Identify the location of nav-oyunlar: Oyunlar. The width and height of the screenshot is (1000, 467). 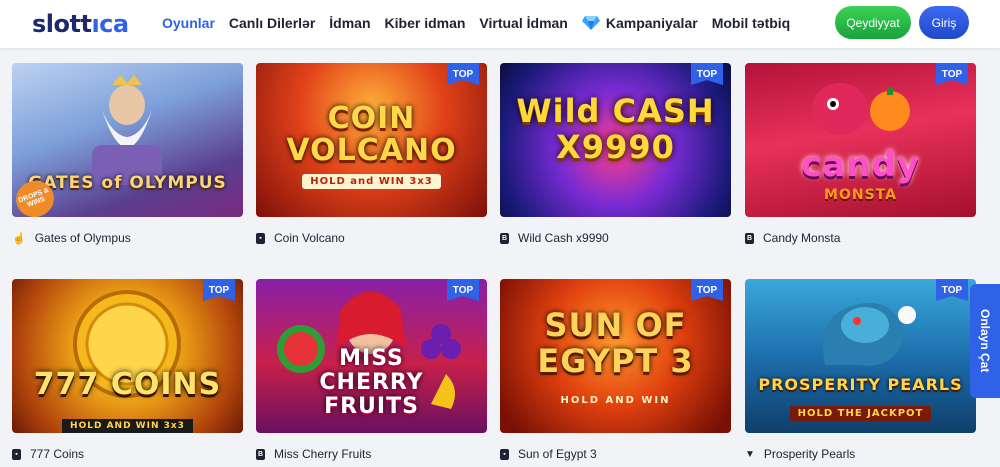
(188, 23).